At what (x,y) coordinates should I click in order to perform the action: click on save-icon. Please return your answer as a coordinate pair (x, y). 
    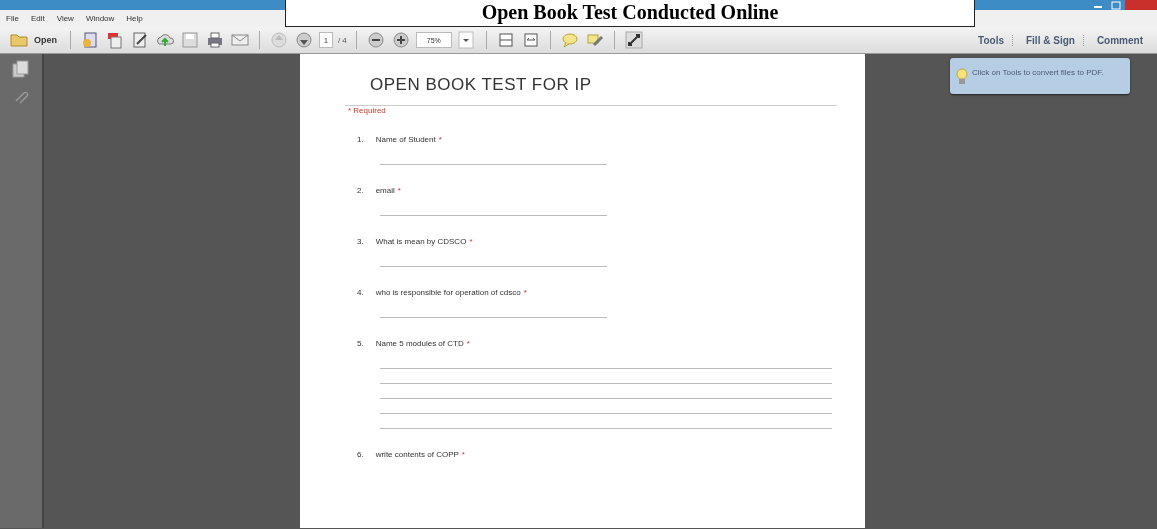
    Looking at the image, I should click on (190, 40).